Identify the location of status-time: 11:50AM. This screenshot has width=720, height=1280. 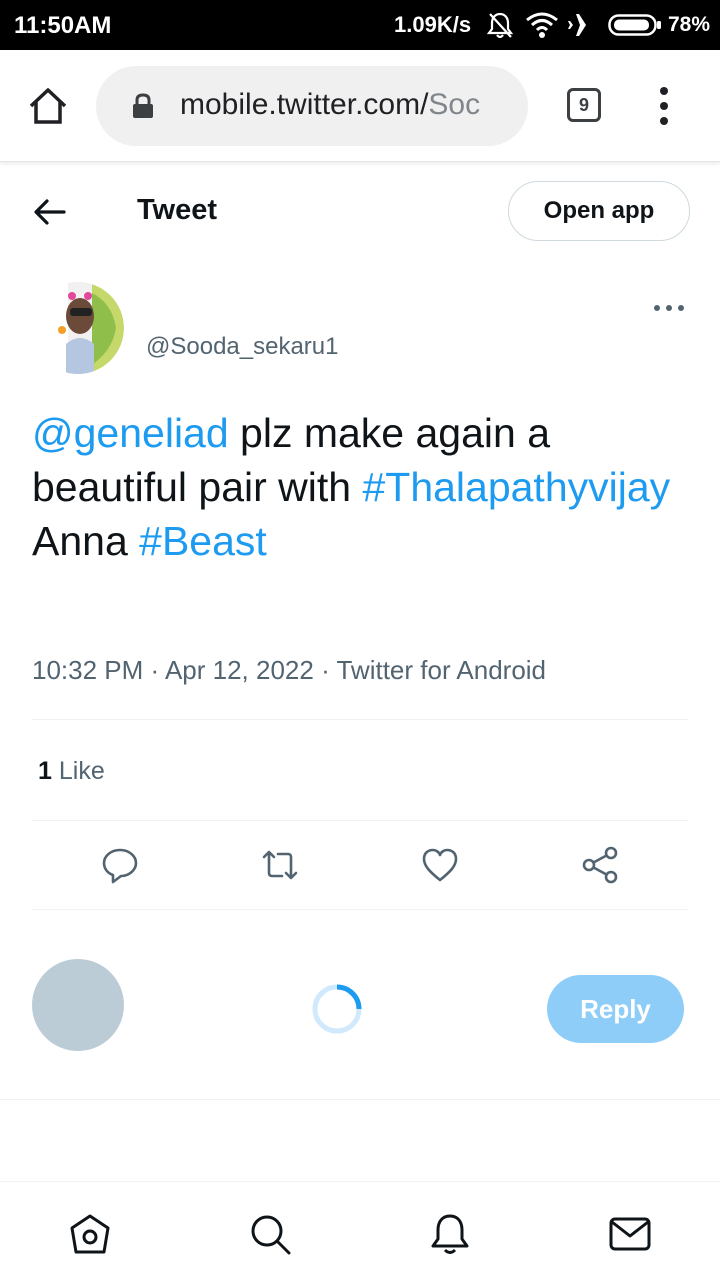
(63, 25).